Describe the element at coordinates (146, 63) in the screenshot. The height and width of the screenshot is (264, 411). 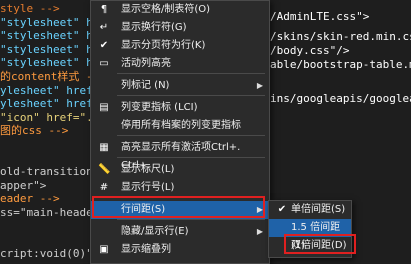
I see `menu-item-label: 活动列高亮` at that location.